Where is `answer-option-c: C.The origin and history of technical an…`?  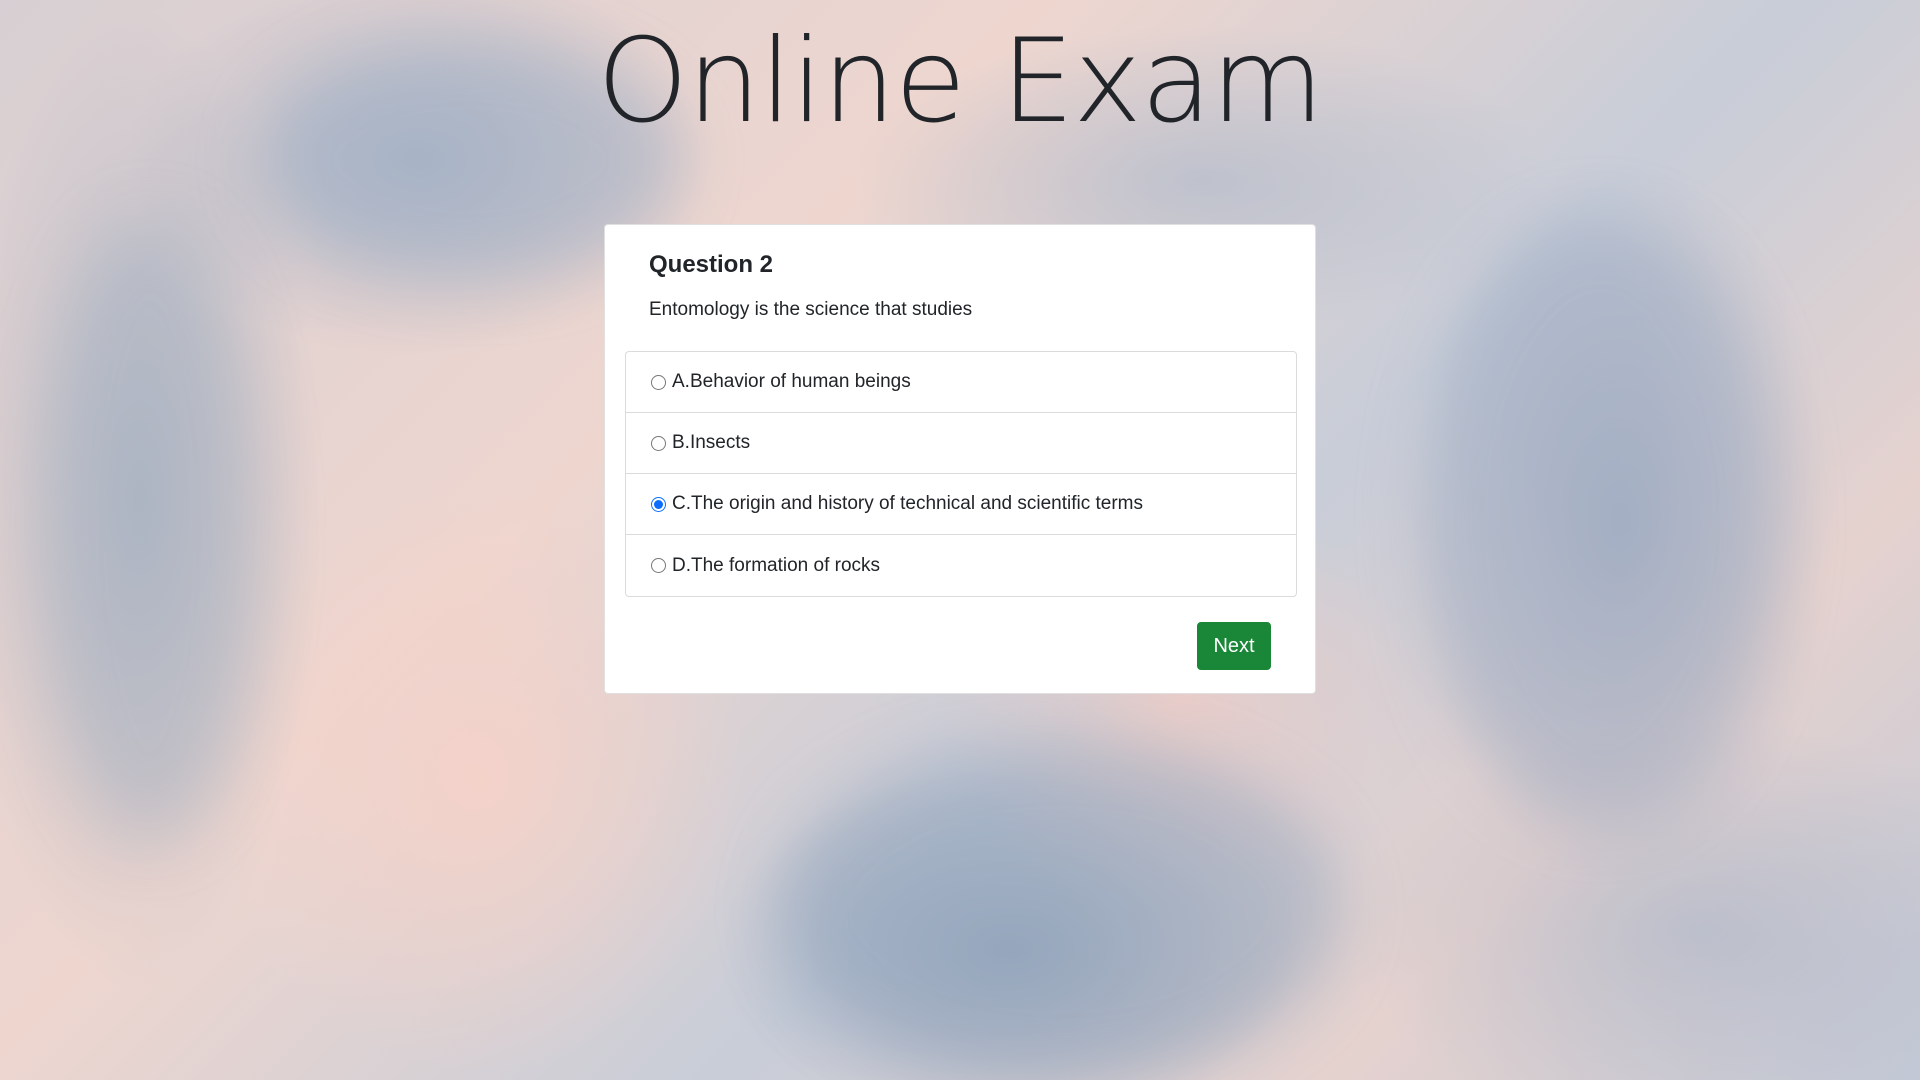
answer-option-c: C.The origin and history of technical an… is located at coordinates (961, 504).